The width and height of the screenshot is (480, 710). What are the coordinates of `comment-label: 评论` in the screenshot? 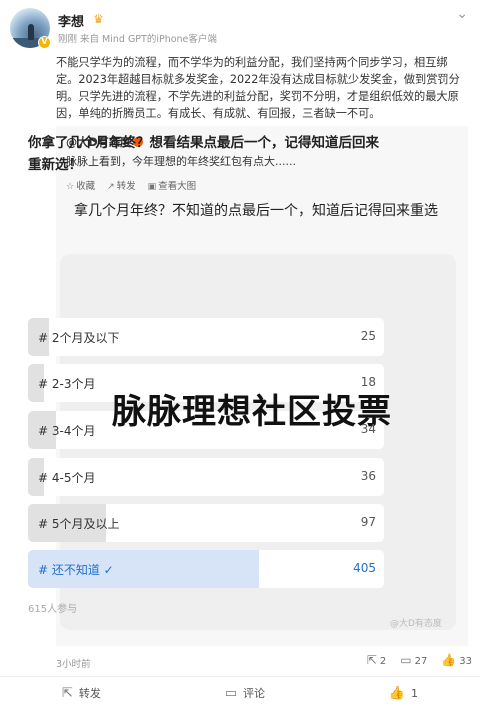 It's located at (253, 693).